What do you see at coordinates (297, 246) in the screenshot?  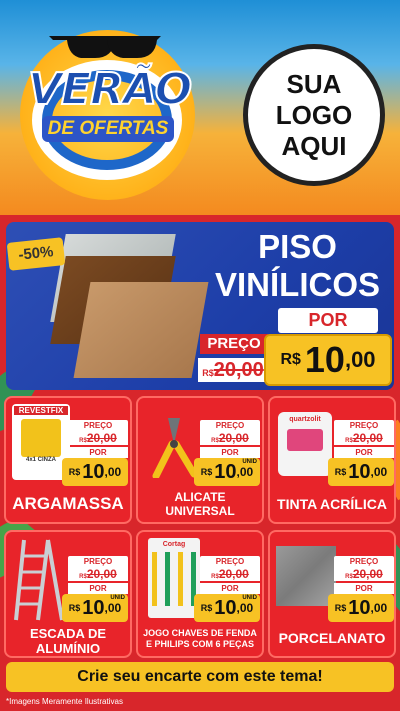 I see `featured-title-line: PISO` at bounding box center [297, 246].